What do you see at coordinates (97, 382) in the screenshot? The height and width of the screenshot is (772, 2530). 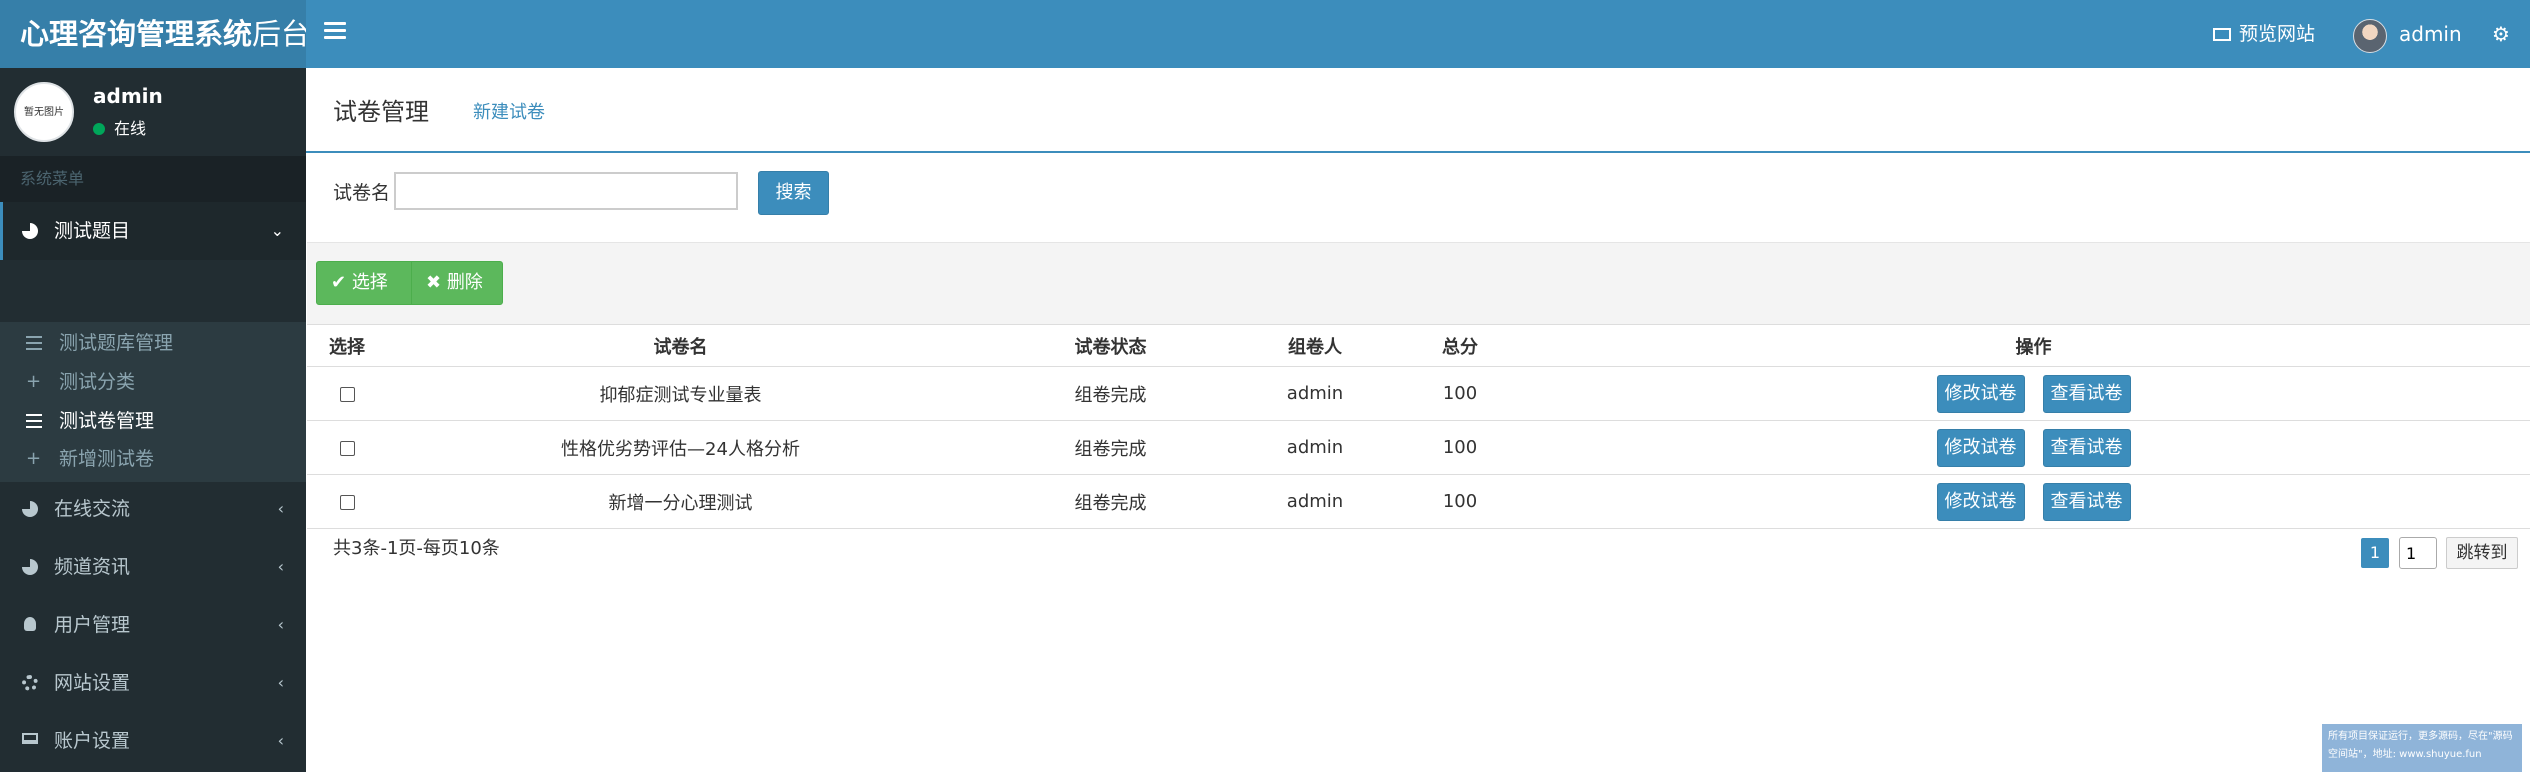 I see `sidebar-subitem-label: 测试分类` at bounding box center [97, 382].